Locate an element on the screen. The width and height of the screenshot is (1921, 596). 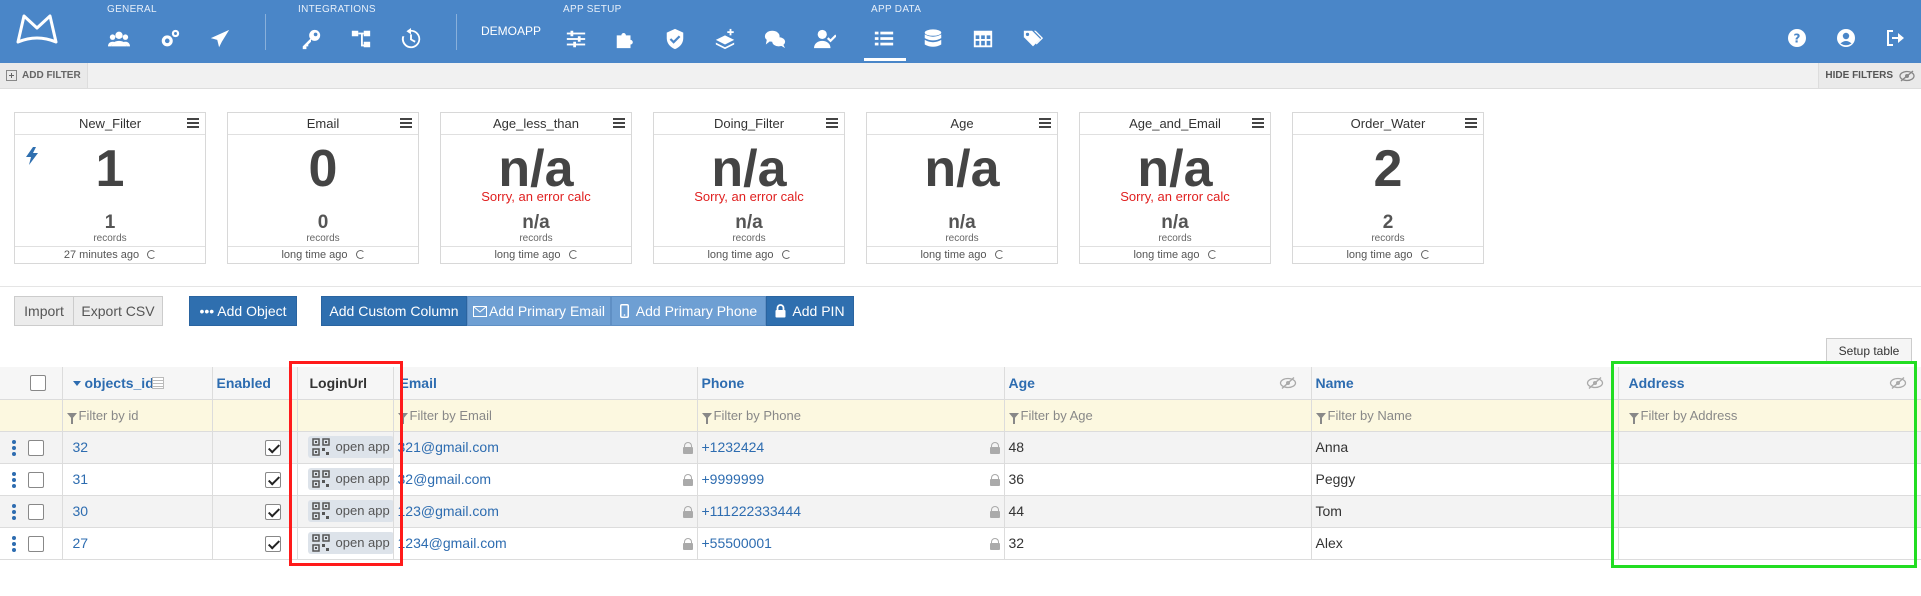
chat-bubbles-icon is located at coordinates (775, 39).